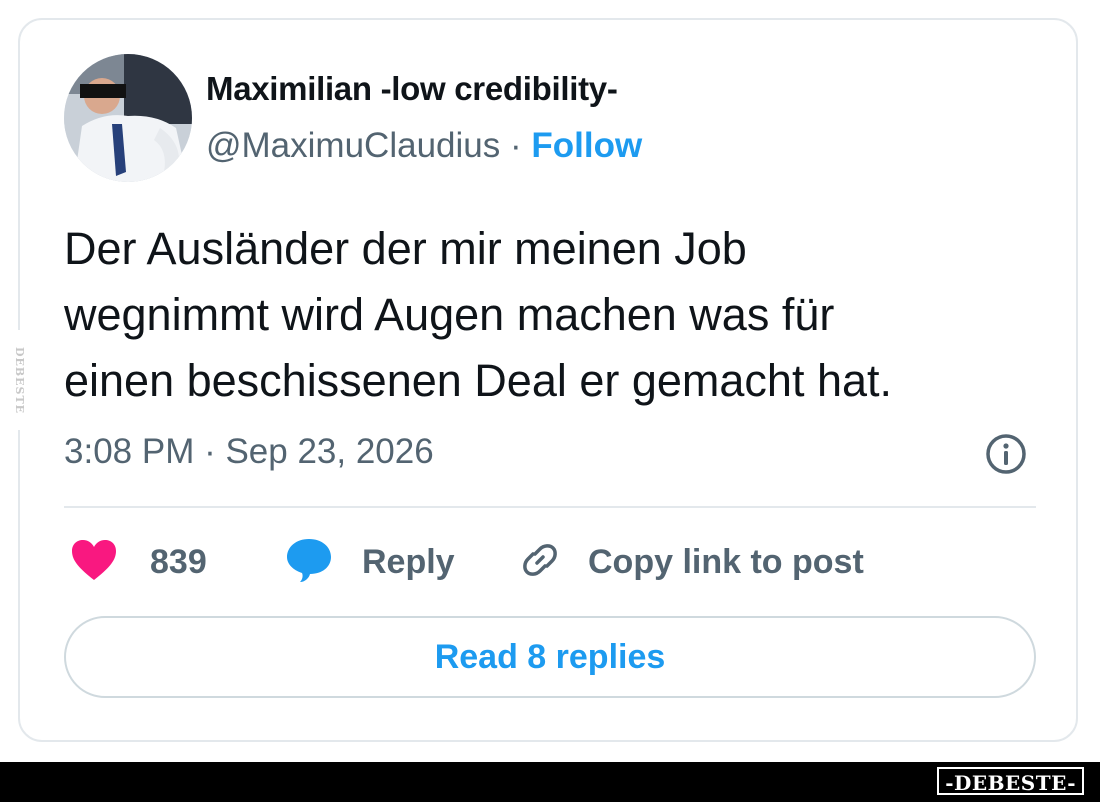  I want to click on avatar, so click(128, 118).